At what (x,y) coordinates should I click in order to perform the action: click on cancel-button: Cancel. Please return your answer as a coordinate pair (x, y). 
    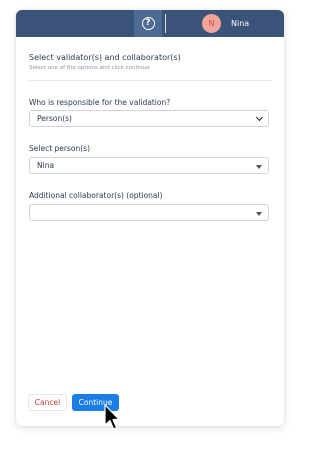
    Looking at the image, I should click on (47, 402).